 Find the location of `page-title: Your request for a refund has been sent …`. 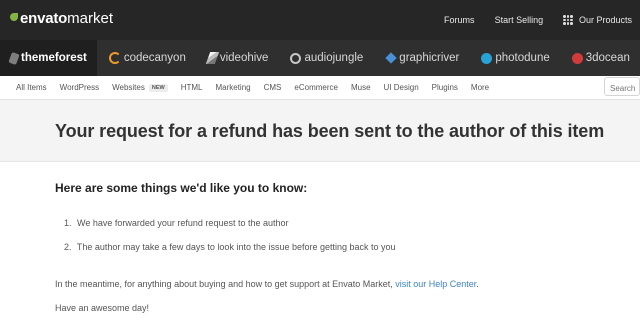

page-title: Your request for a refund has been sent … is located at coordinates (330, 131).